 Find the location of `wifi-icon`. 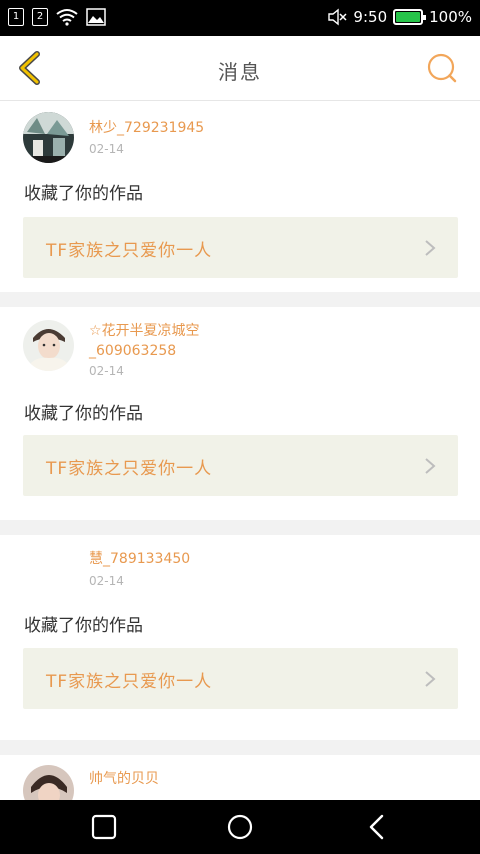

wifi-icon is located at coordinates (67, 17).